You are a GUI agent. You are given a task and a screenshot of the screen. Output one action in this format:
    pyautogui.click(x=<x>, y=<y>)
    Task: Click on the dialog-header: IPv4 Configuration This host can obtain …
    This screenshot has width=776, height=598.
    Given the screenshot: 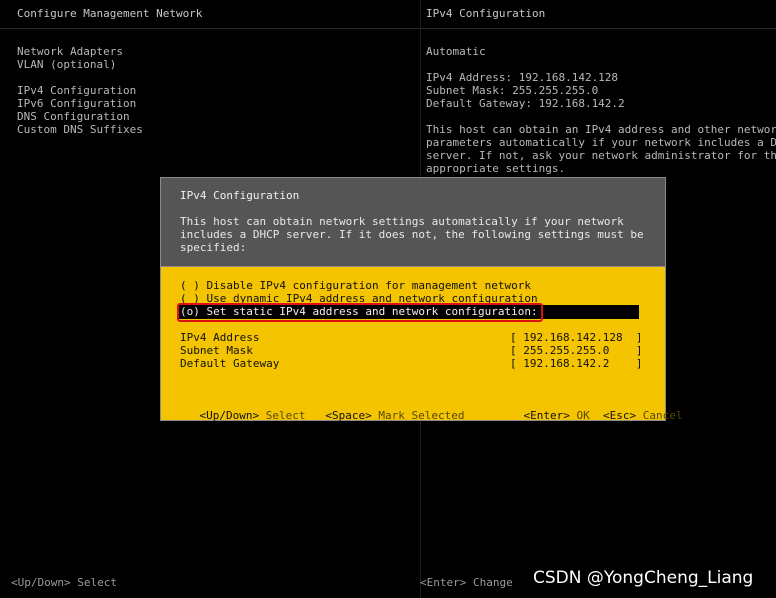 What is the action you would take?
    pyautogui.click(x=413, y=222)
    